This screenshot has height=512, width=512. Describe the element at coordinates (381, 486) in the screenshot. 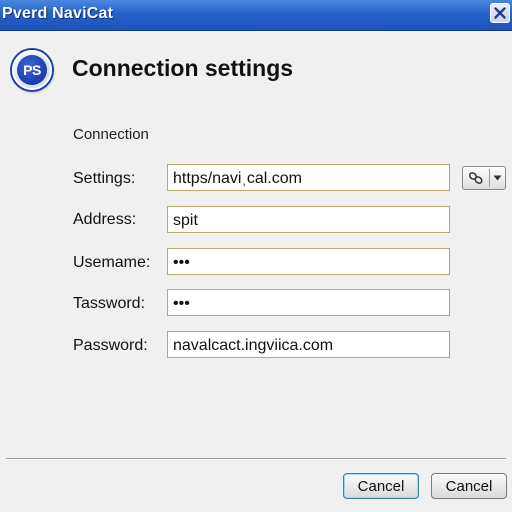

I see `cancel-button-primary: Cancel` at that location.